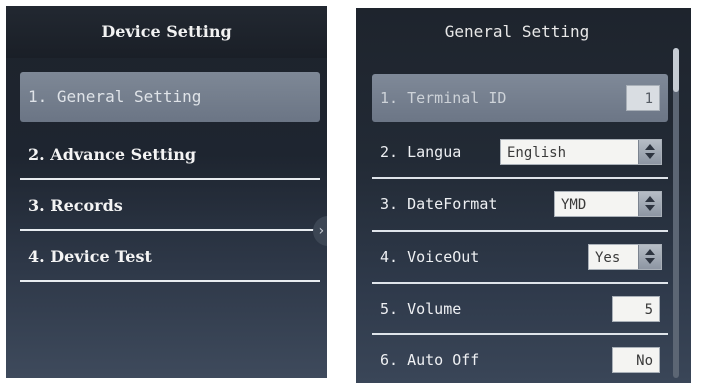 This screenshot has width=701, height=383. I want to click on setting-label: 5. Volume, so click(421, 309).